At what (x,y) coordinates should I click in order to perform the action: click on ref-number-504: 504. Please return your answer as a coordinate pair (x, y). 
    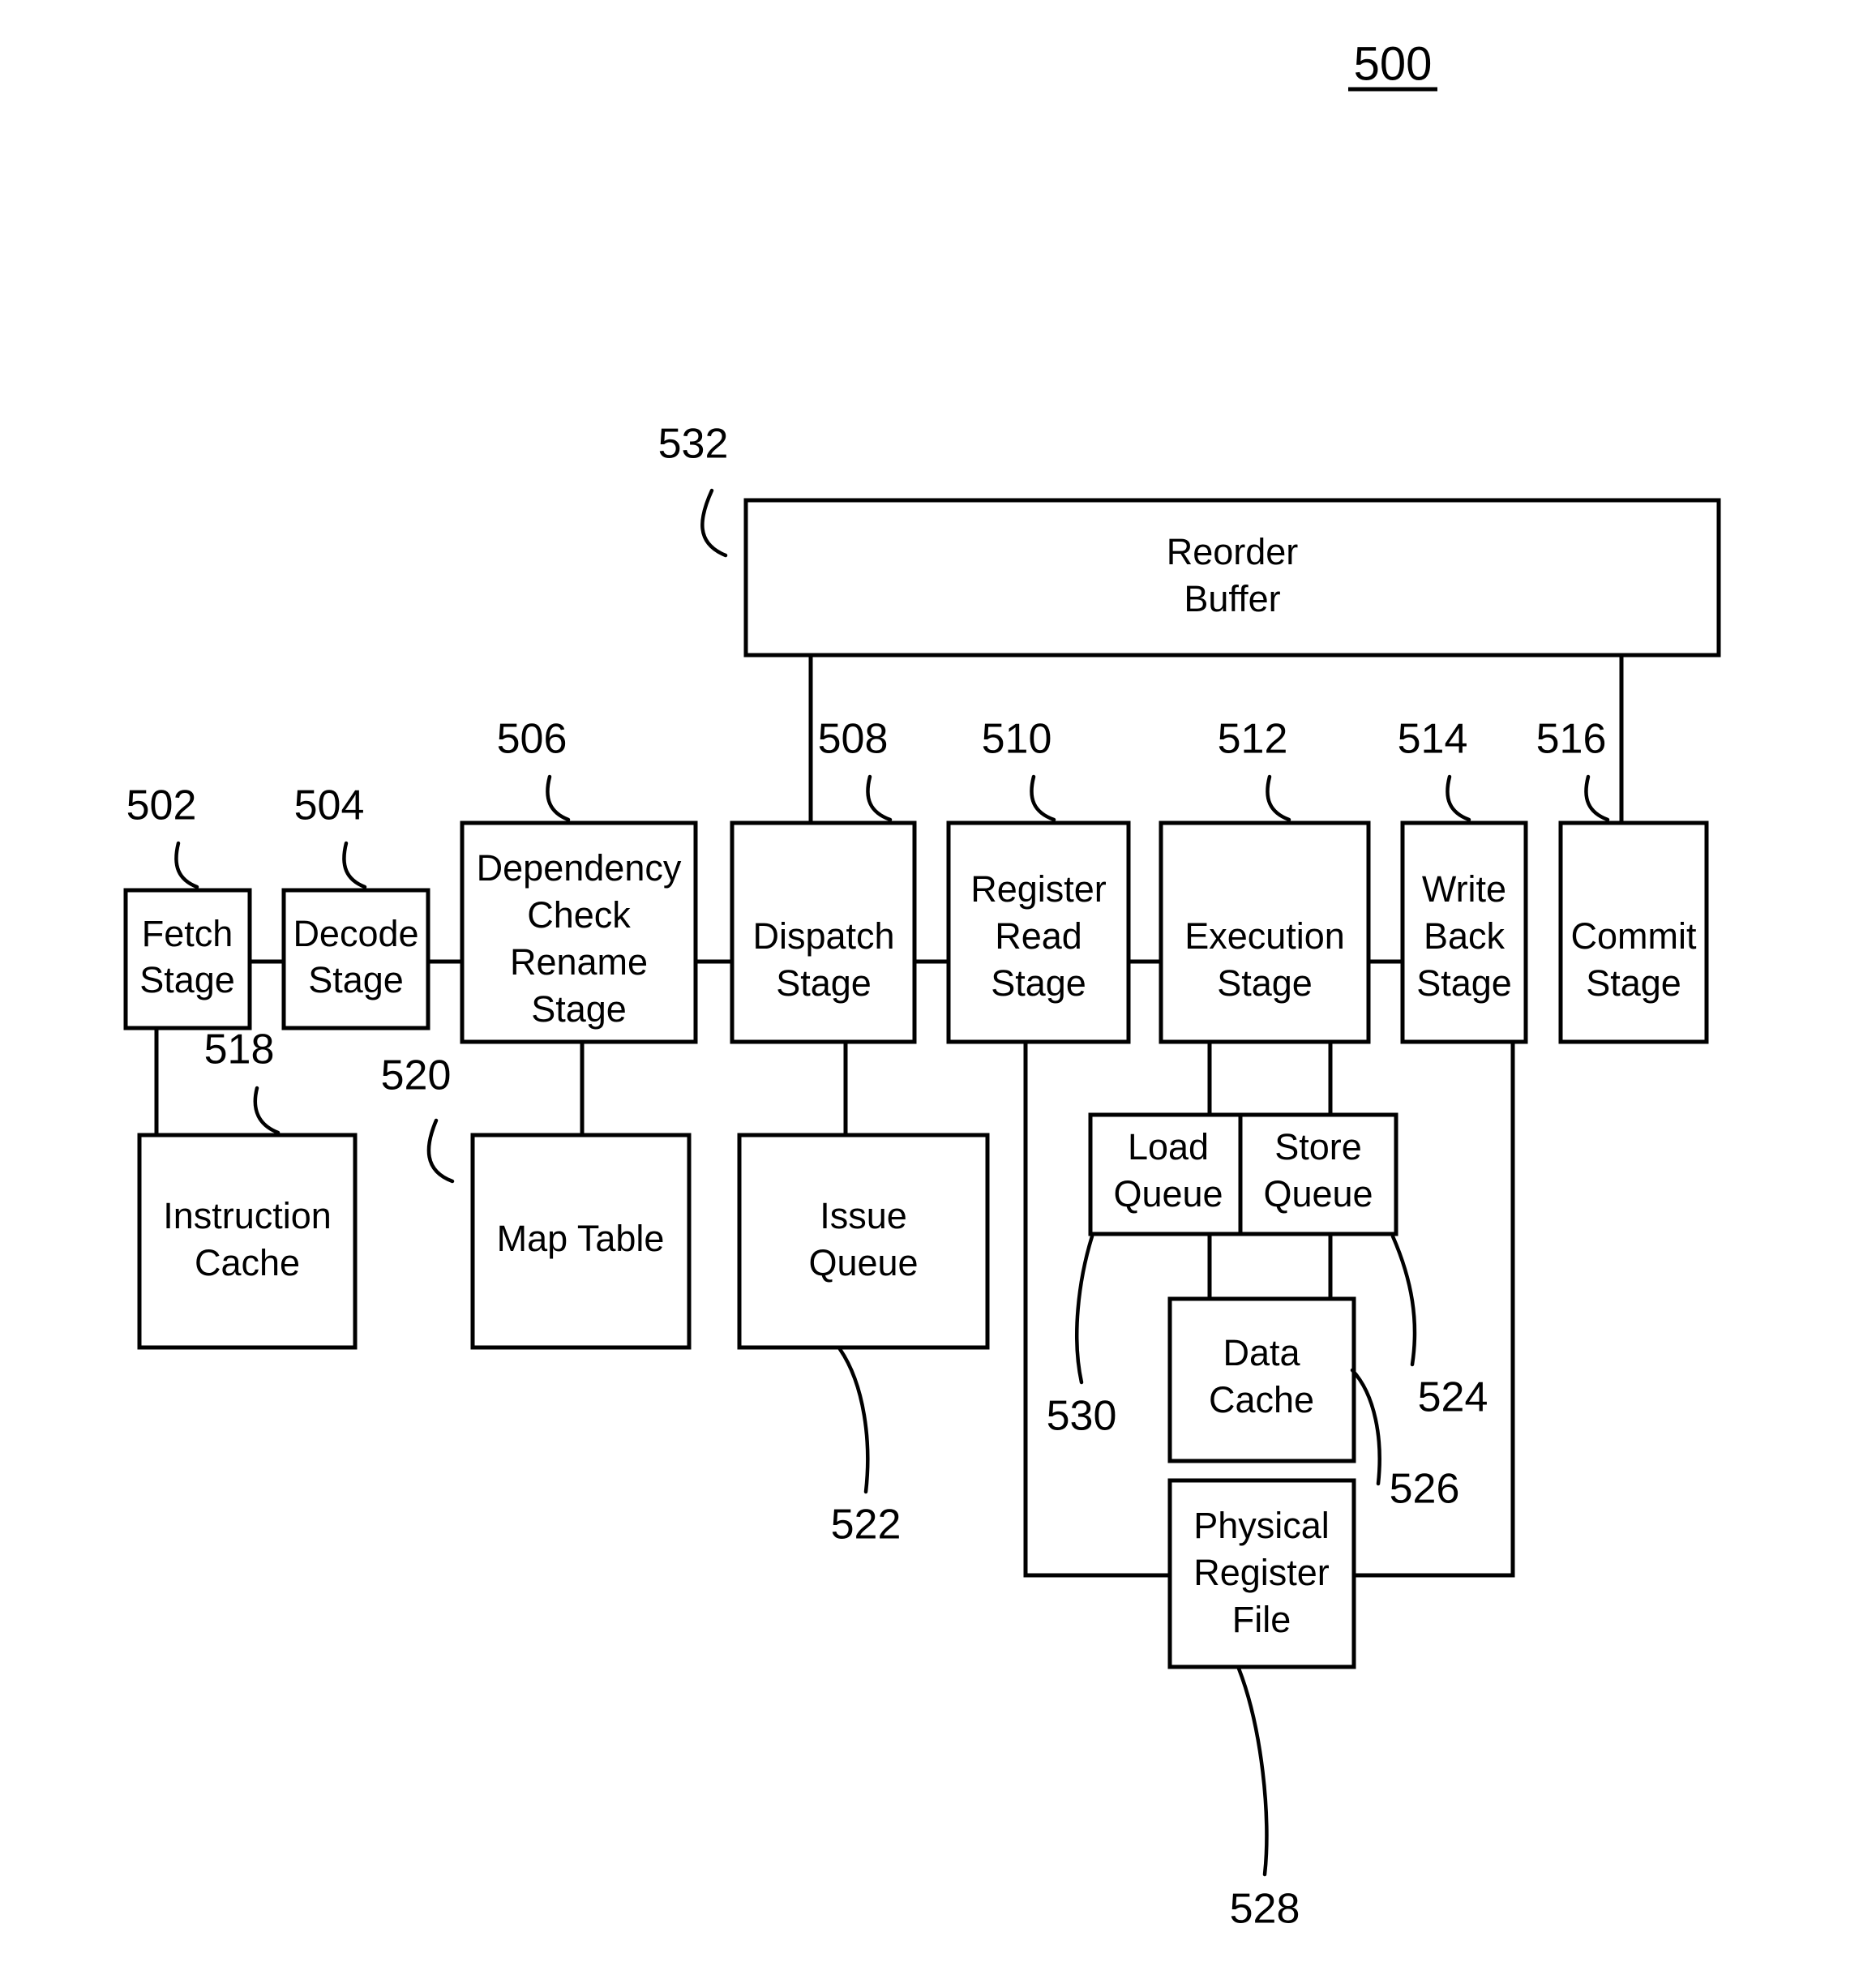
    Looking at the image, I should click on (329, 806).